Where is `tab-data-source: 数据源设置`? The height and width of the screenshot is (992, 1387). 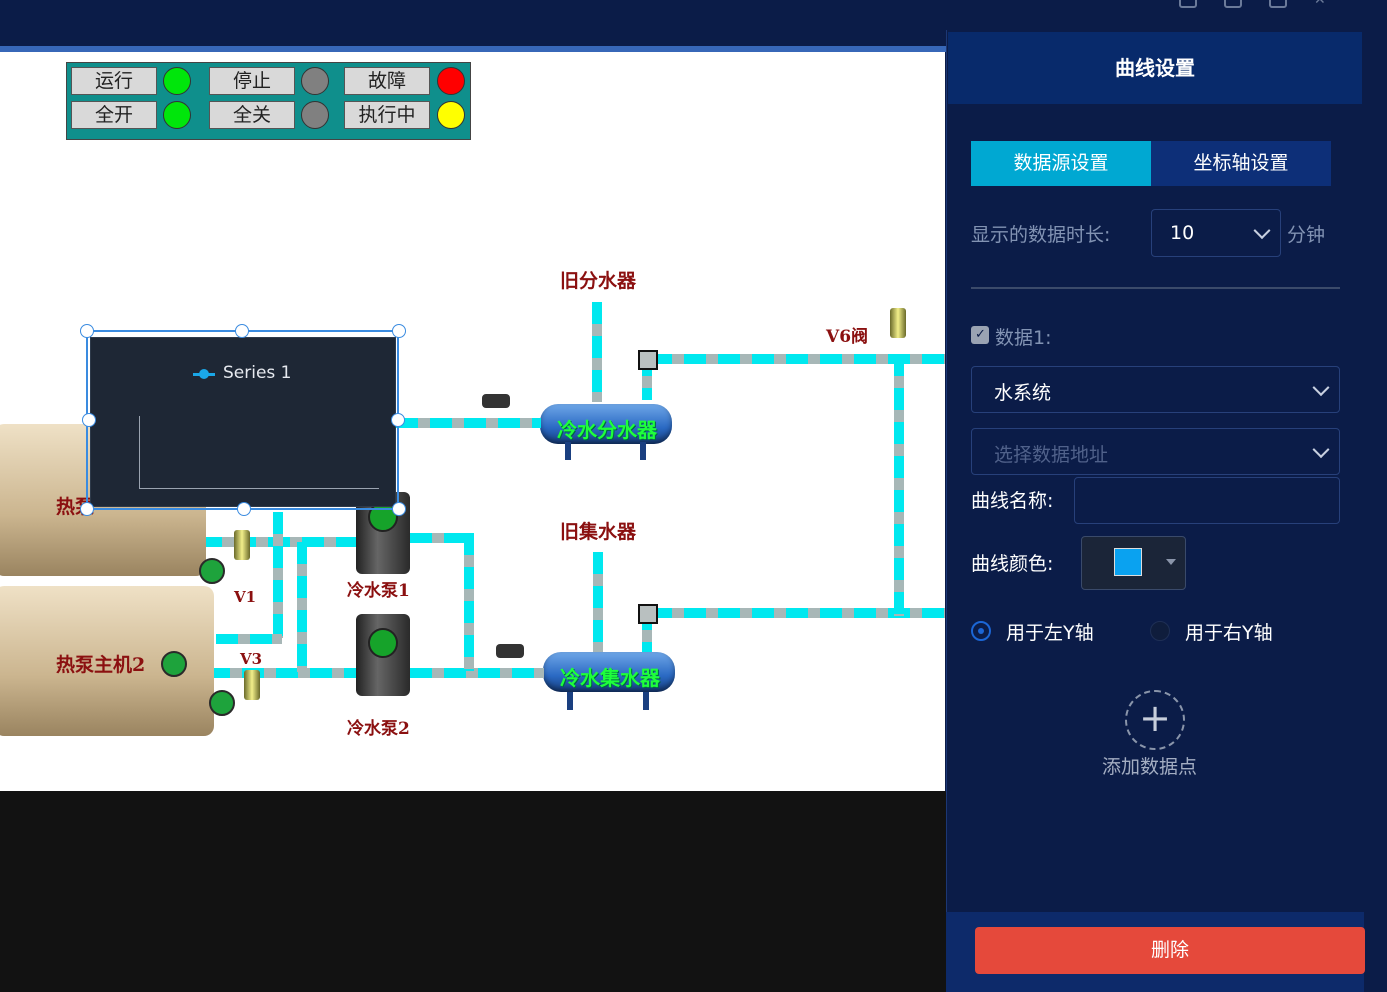
tab-data-source: 数据源设置 is located at coordinates (1061, 163).